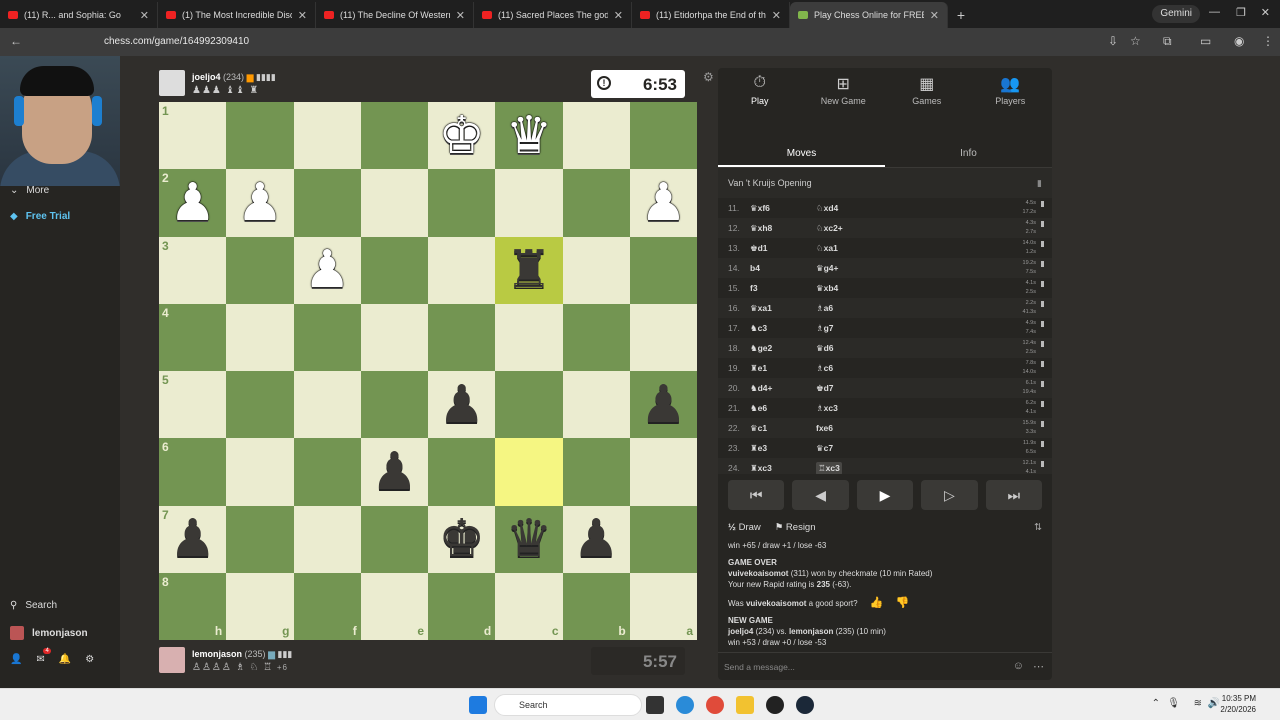 This screenshot has width=1280, height=720. I want to click on board-square: ♜, so click(529, 270).